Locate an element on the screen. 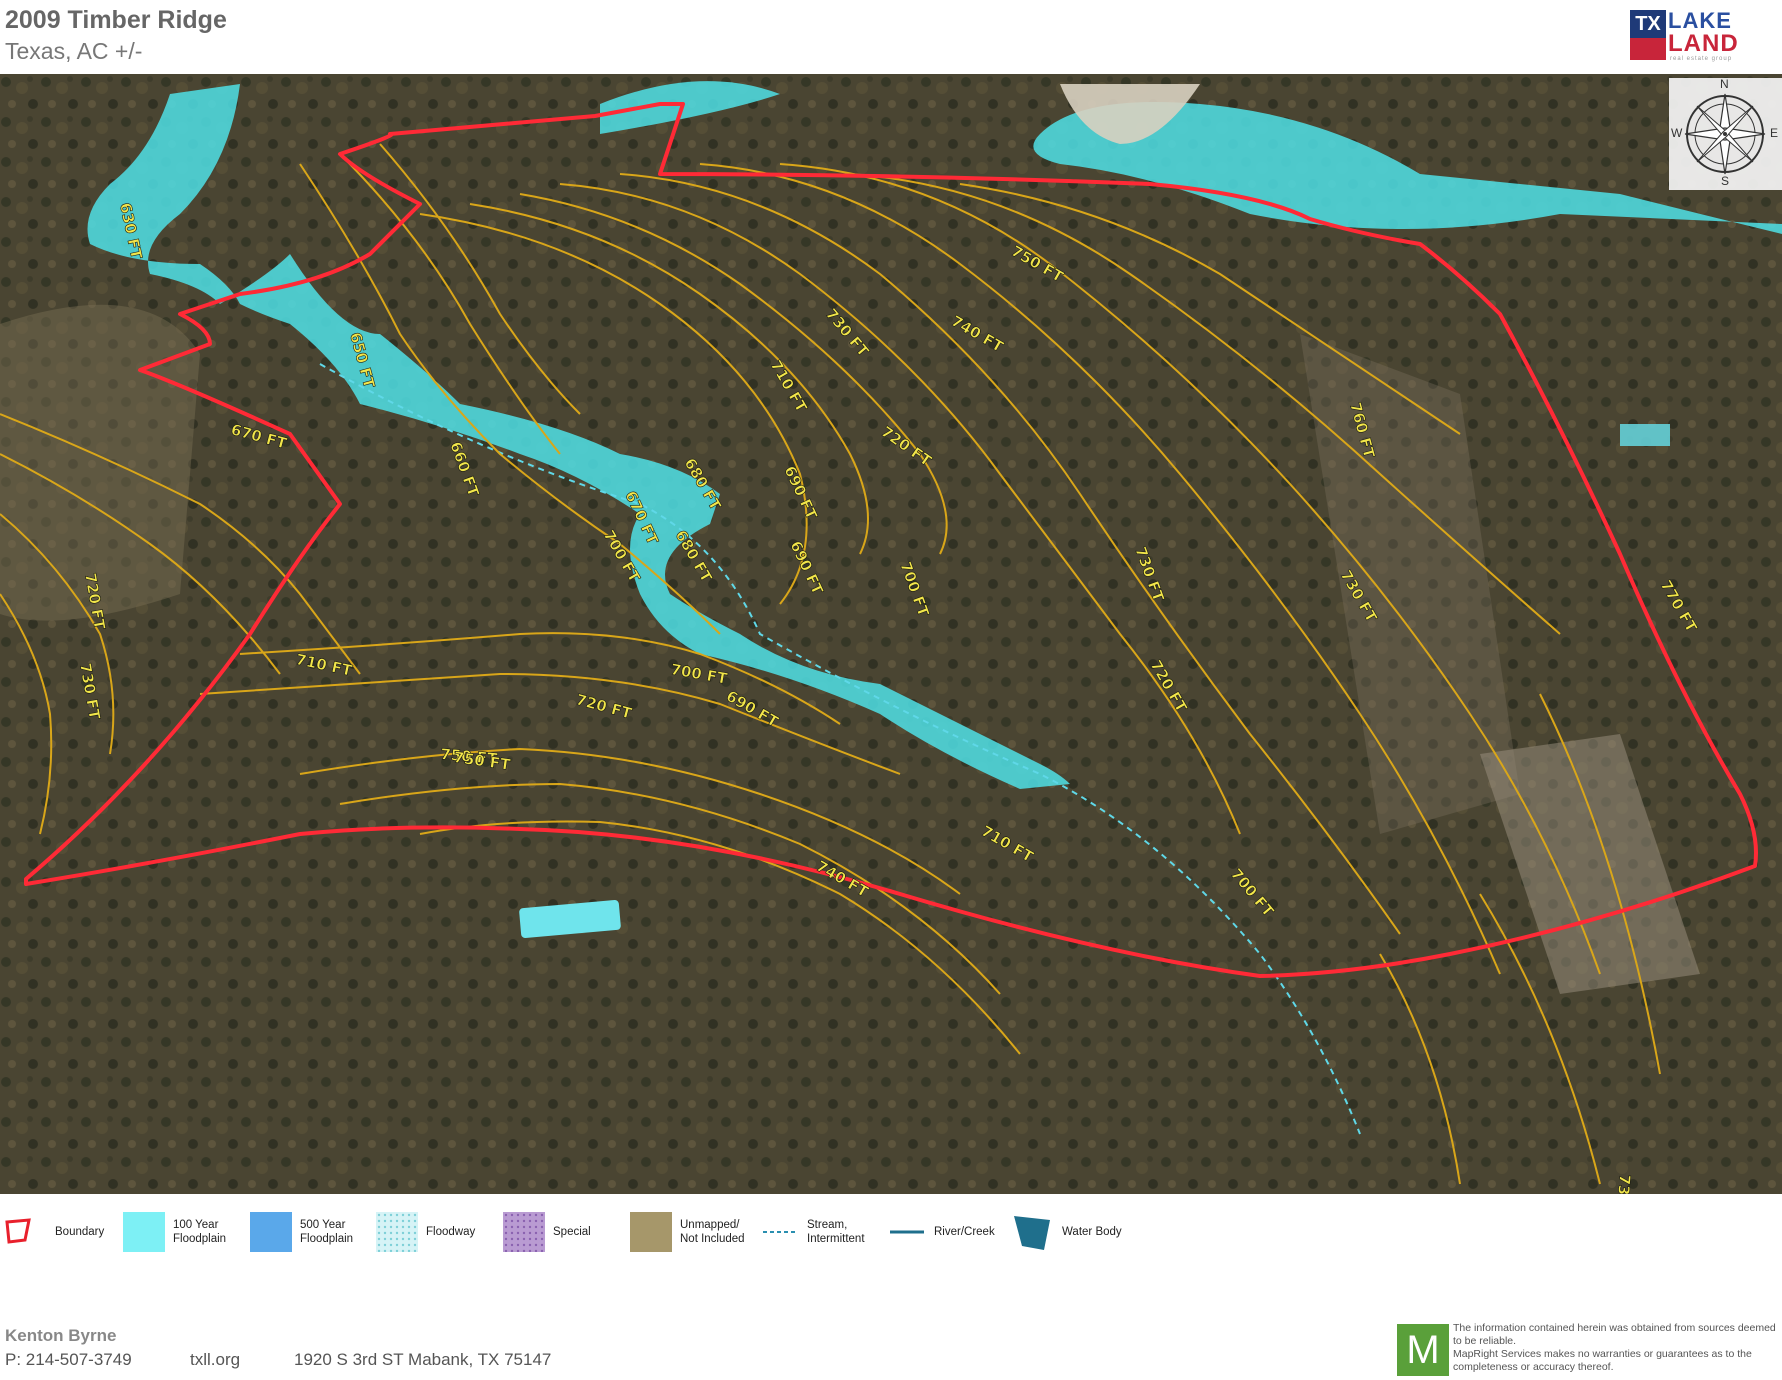 This screenshot has width=1782, height=1380. boundary-swatch-icon is located at coordinates (18, 1231).